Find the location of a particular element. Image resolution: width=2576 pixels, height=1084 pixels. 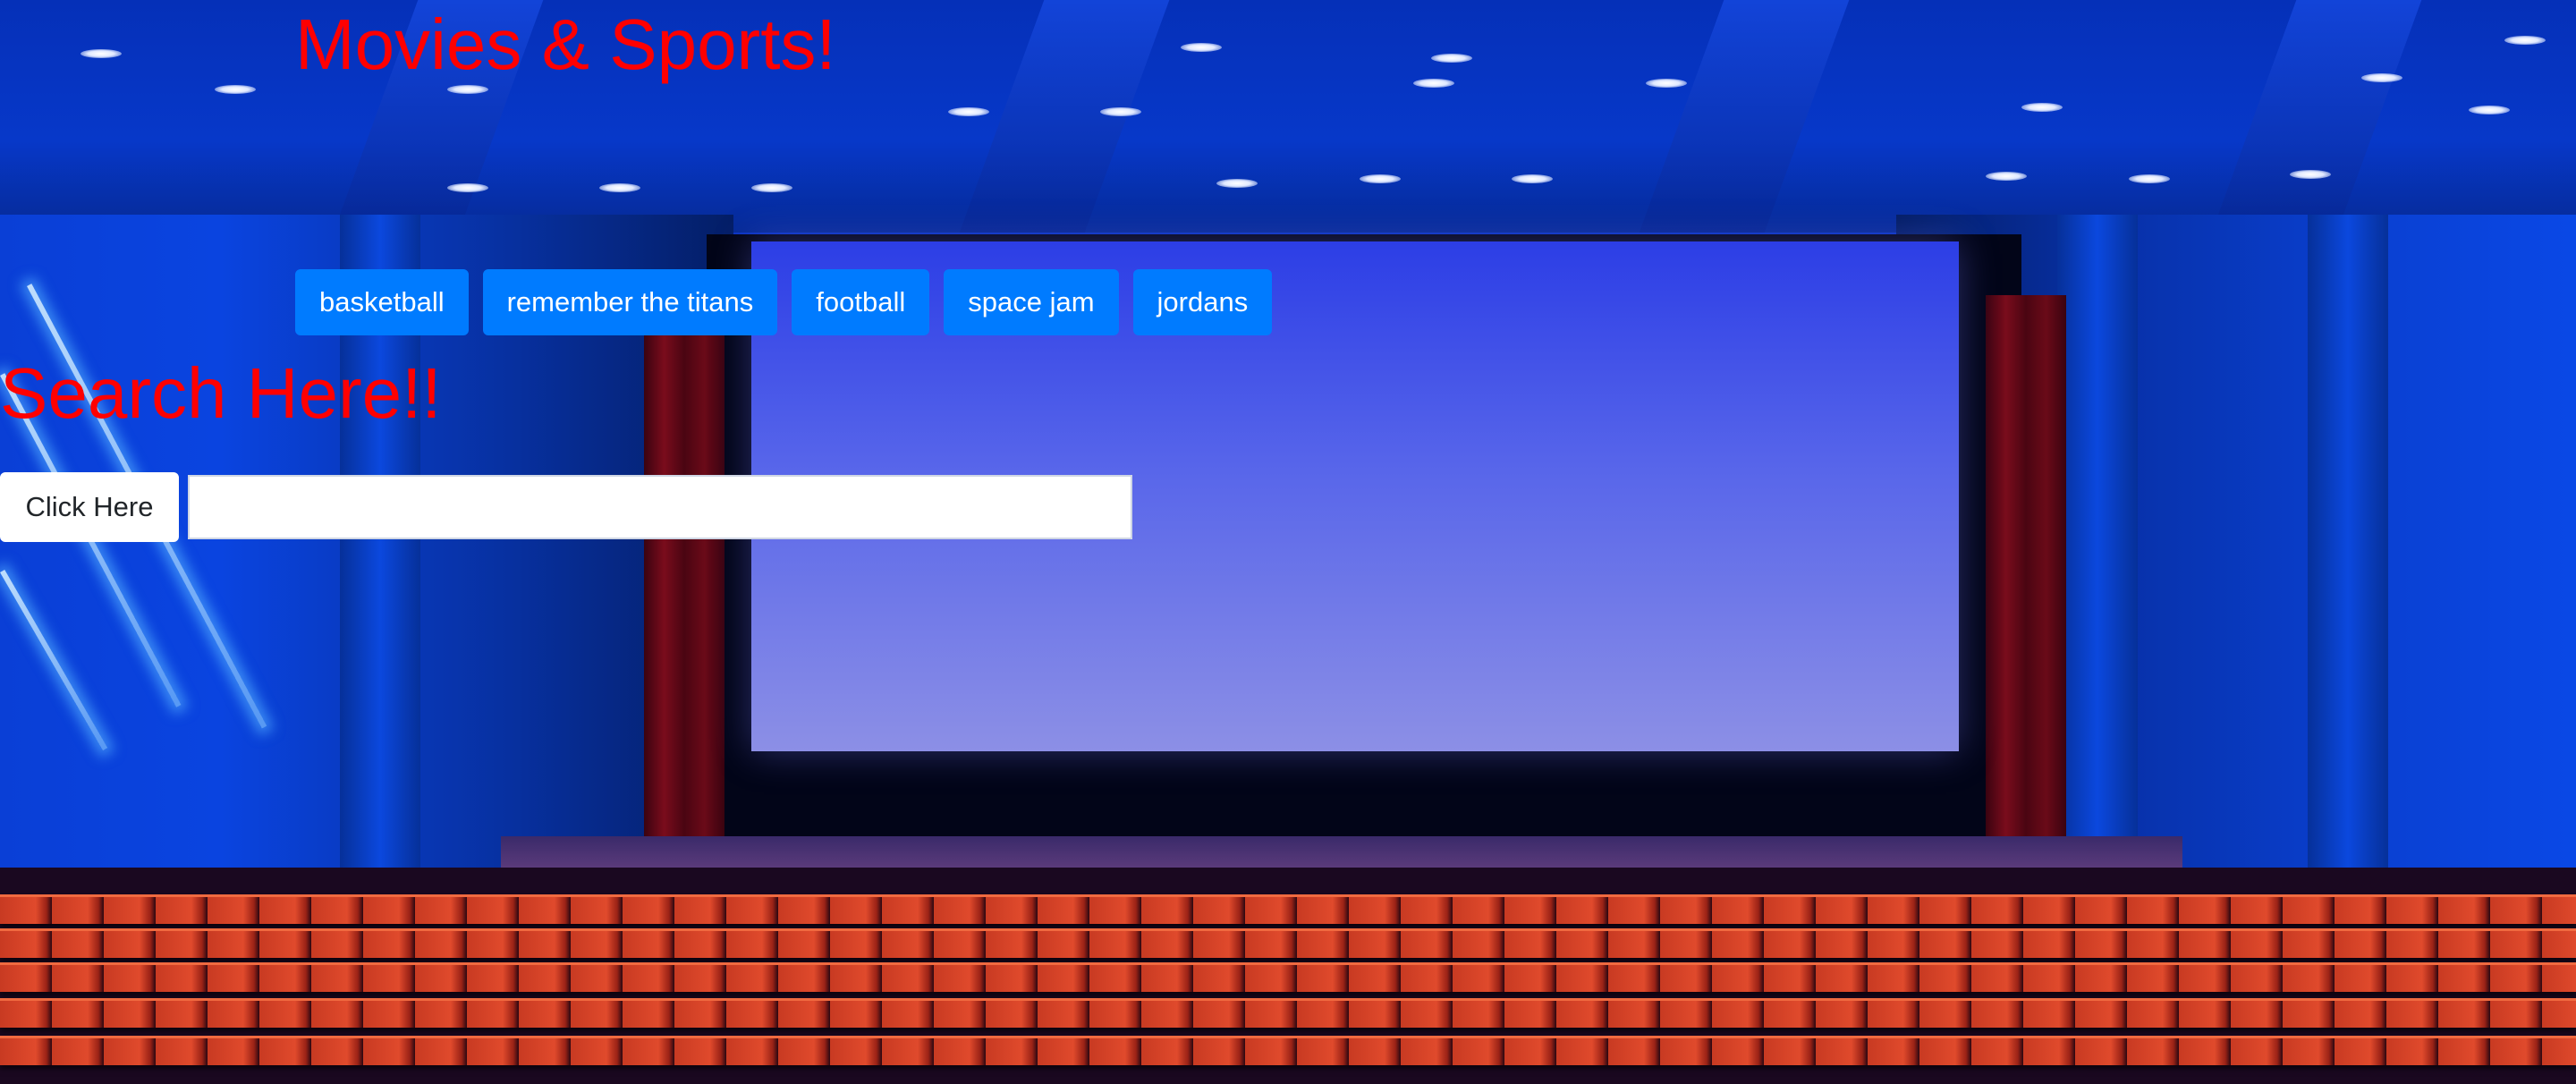

topic-button-remember-the-titans: remember the titans is located at coordinates (630, 302).